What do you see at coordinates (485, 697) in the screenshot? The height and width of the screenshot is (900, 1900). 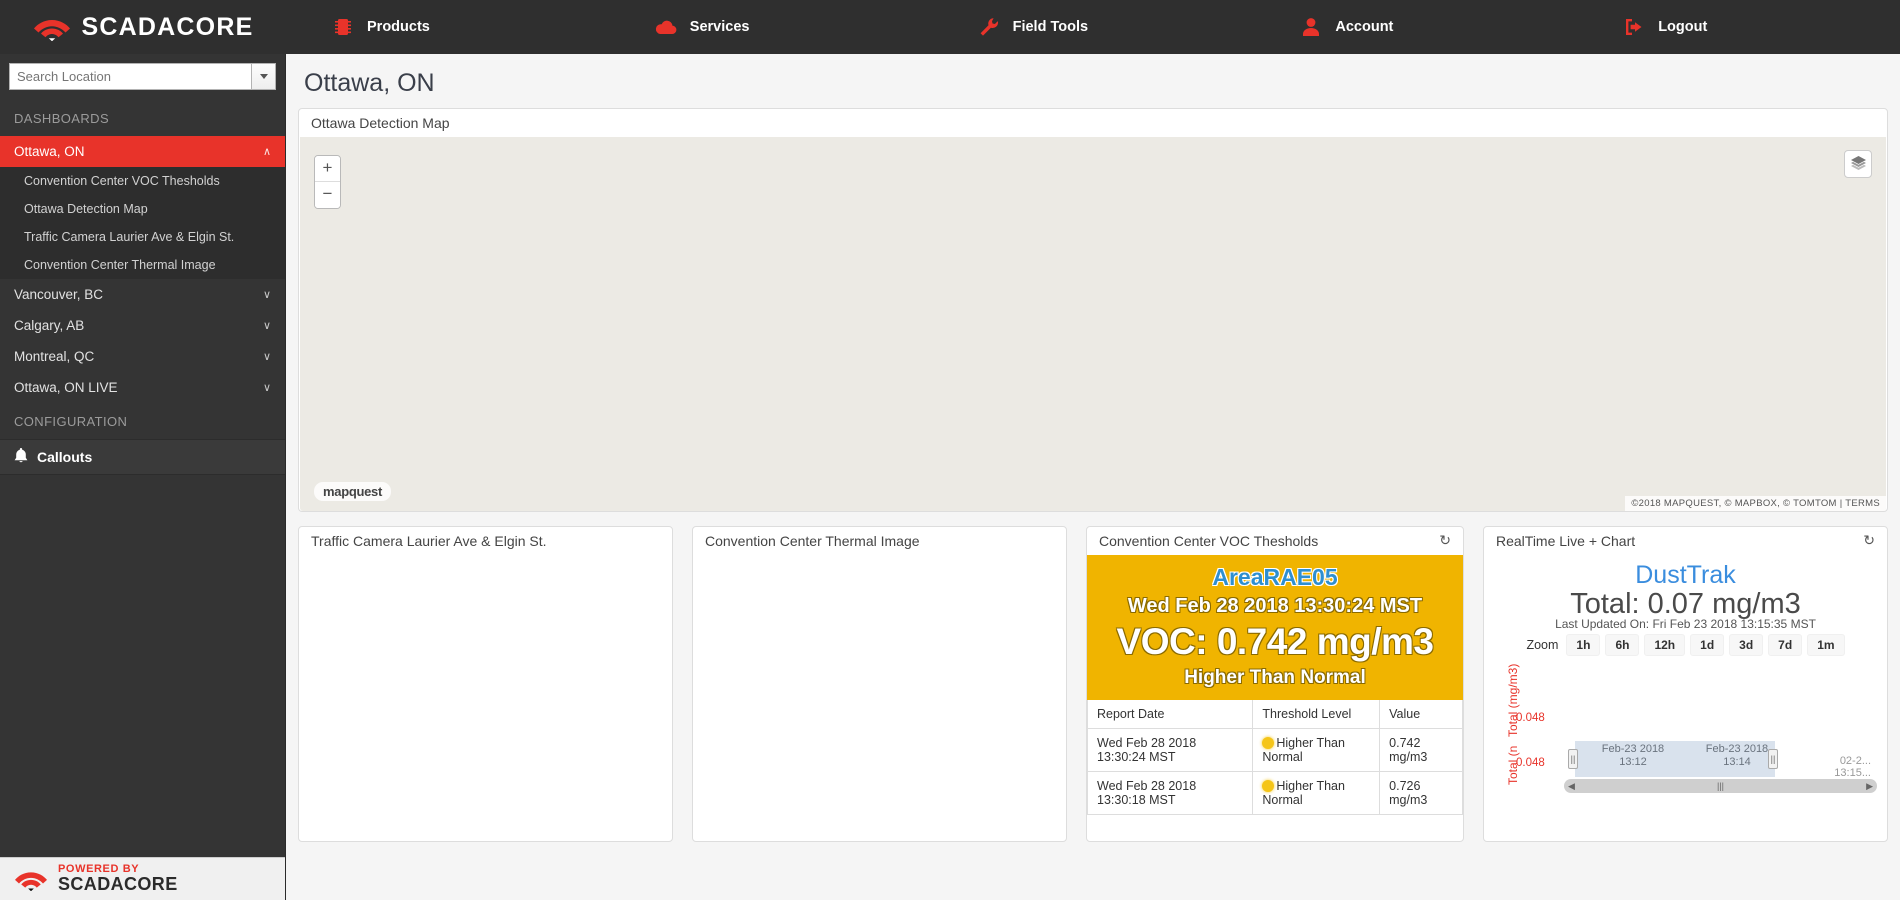 I see `traffic-camera-image` at bounding box center [485, 697].